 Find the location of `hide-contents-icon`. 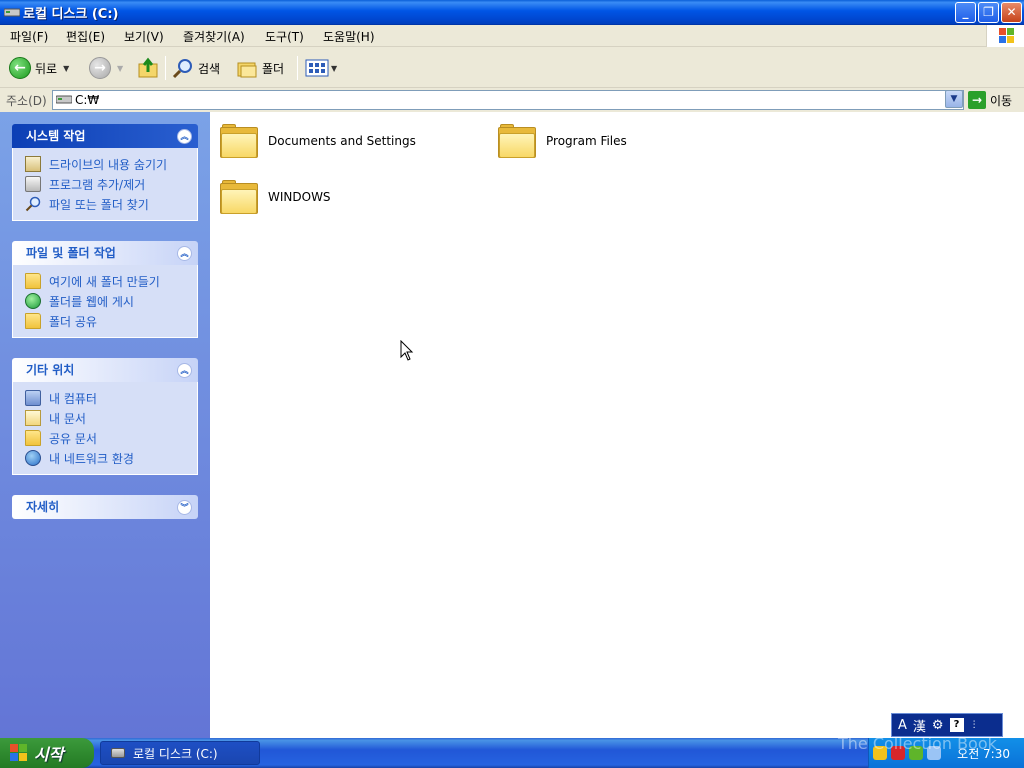

hide-contents-icon is located at coordinates (33, 164).